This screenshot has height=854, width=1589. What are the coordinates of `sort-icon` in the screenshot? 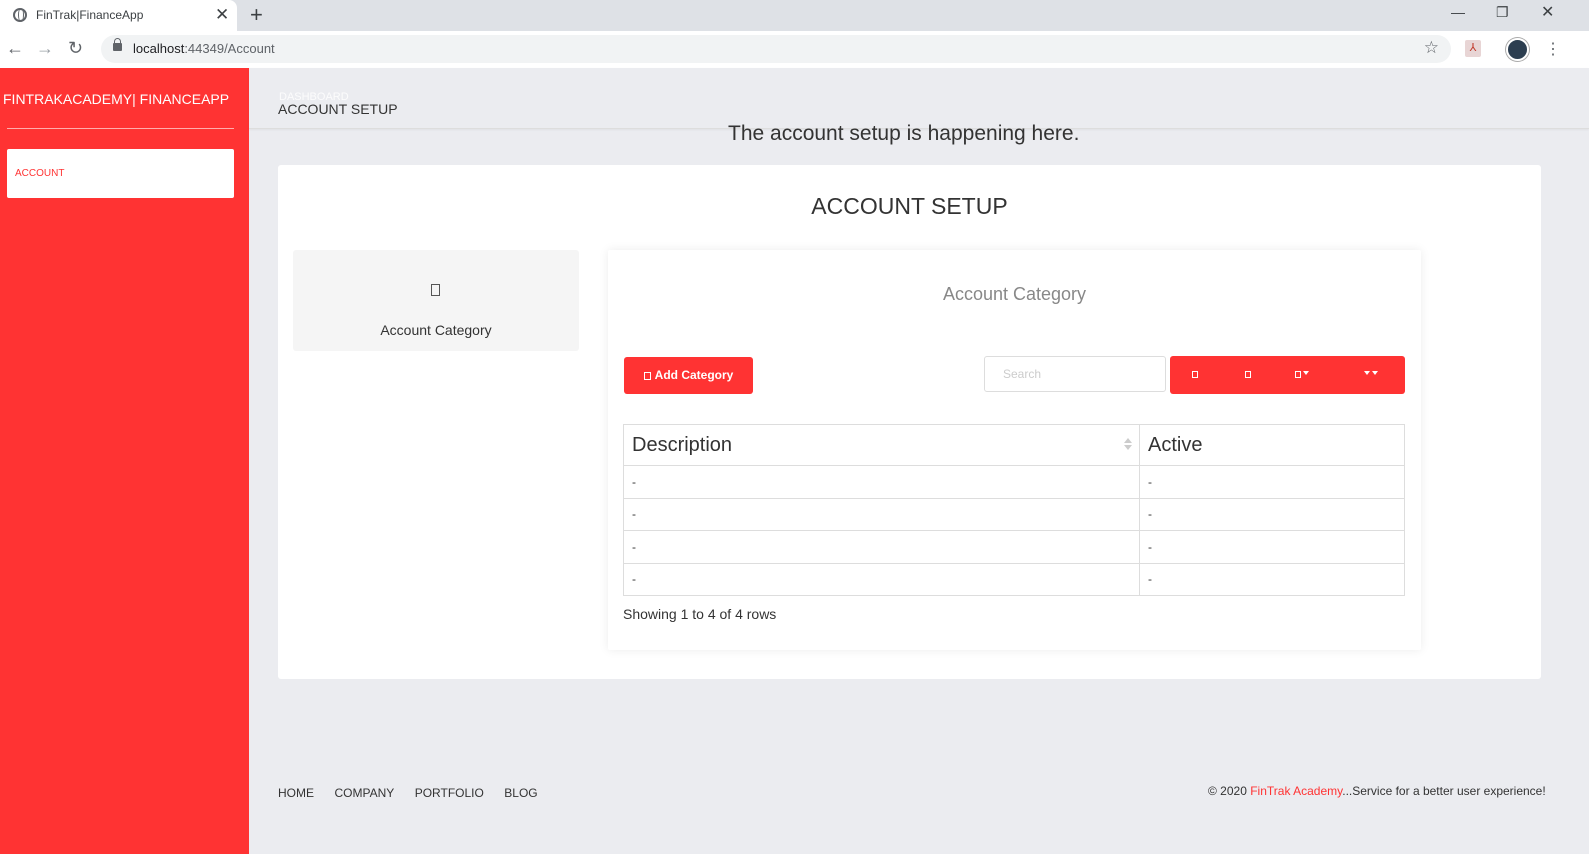 It's located at (1128, 444).